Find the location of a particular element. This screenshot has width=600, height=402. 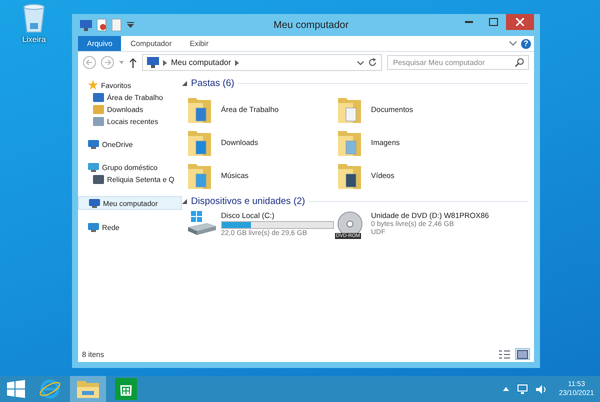

refresh-icon is located at coordinates (372, 62).